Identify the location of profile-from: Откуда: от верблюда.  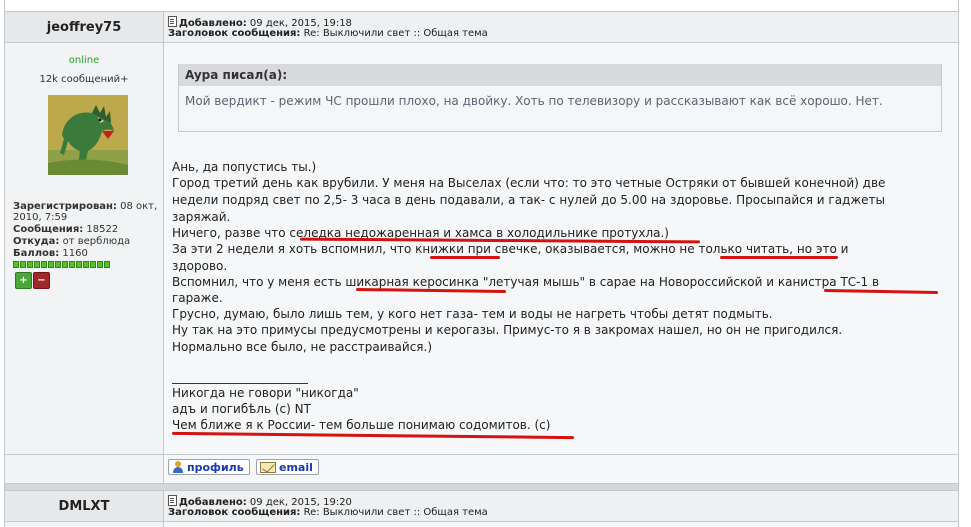
(71, 241).